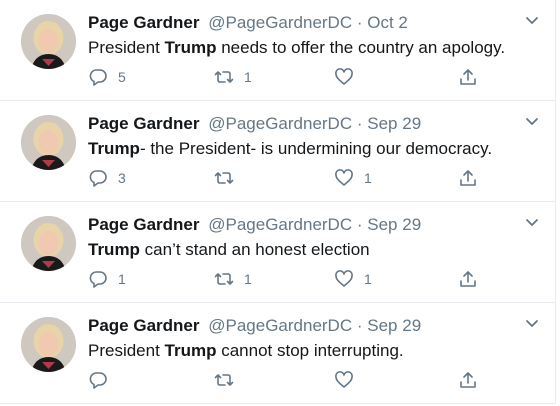 The width and height of the screenshot is (560, 406). I want to click on tweet-text: Trump can’t stand an honest election, so click(229, 250).